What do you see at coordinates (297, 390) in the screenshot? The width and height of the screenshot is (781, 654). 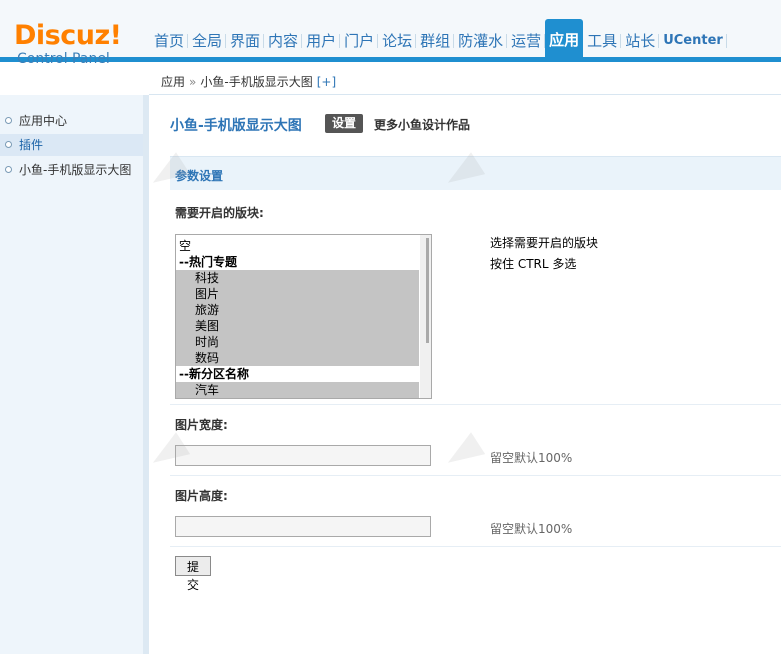 I see `select-option: 汽车` at bounding box center [297, 390].